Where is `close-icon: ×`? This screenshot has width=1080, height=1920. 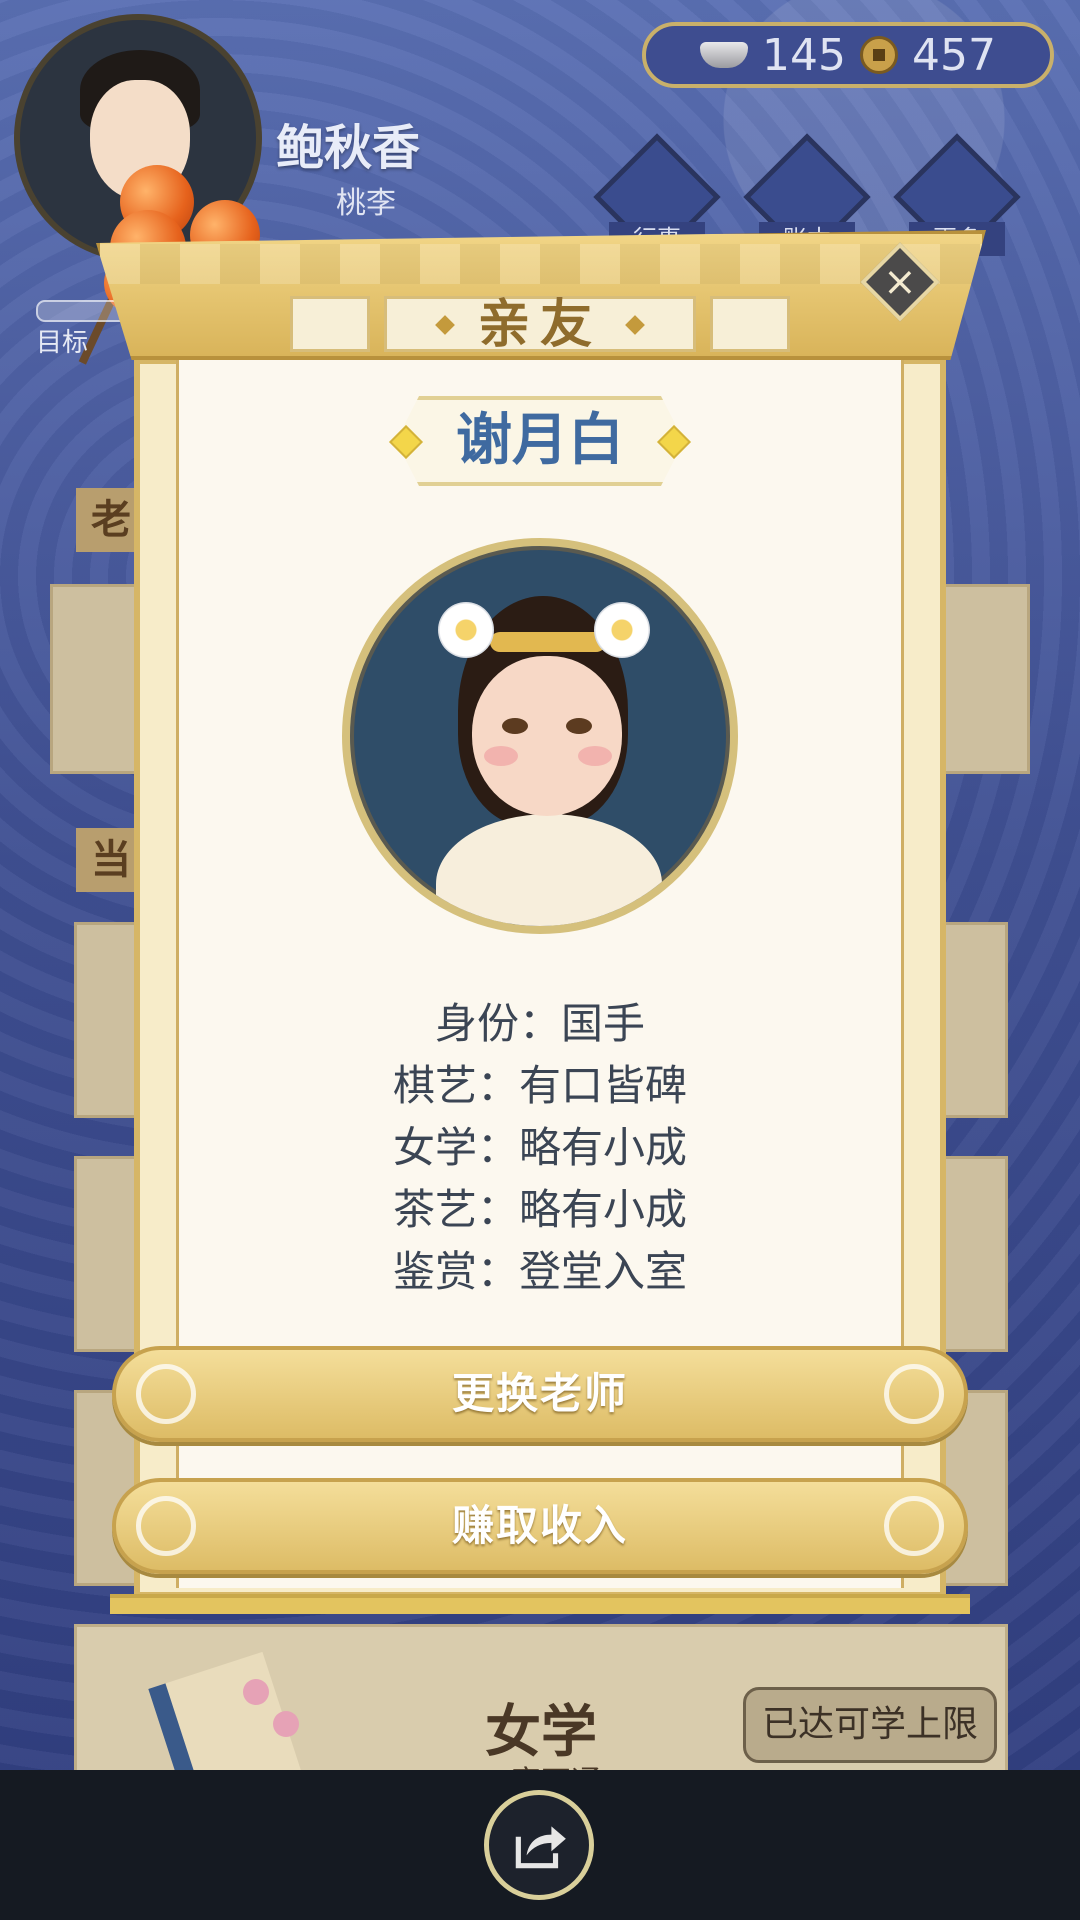
close-icon: × is located at coordinates (900, 281).